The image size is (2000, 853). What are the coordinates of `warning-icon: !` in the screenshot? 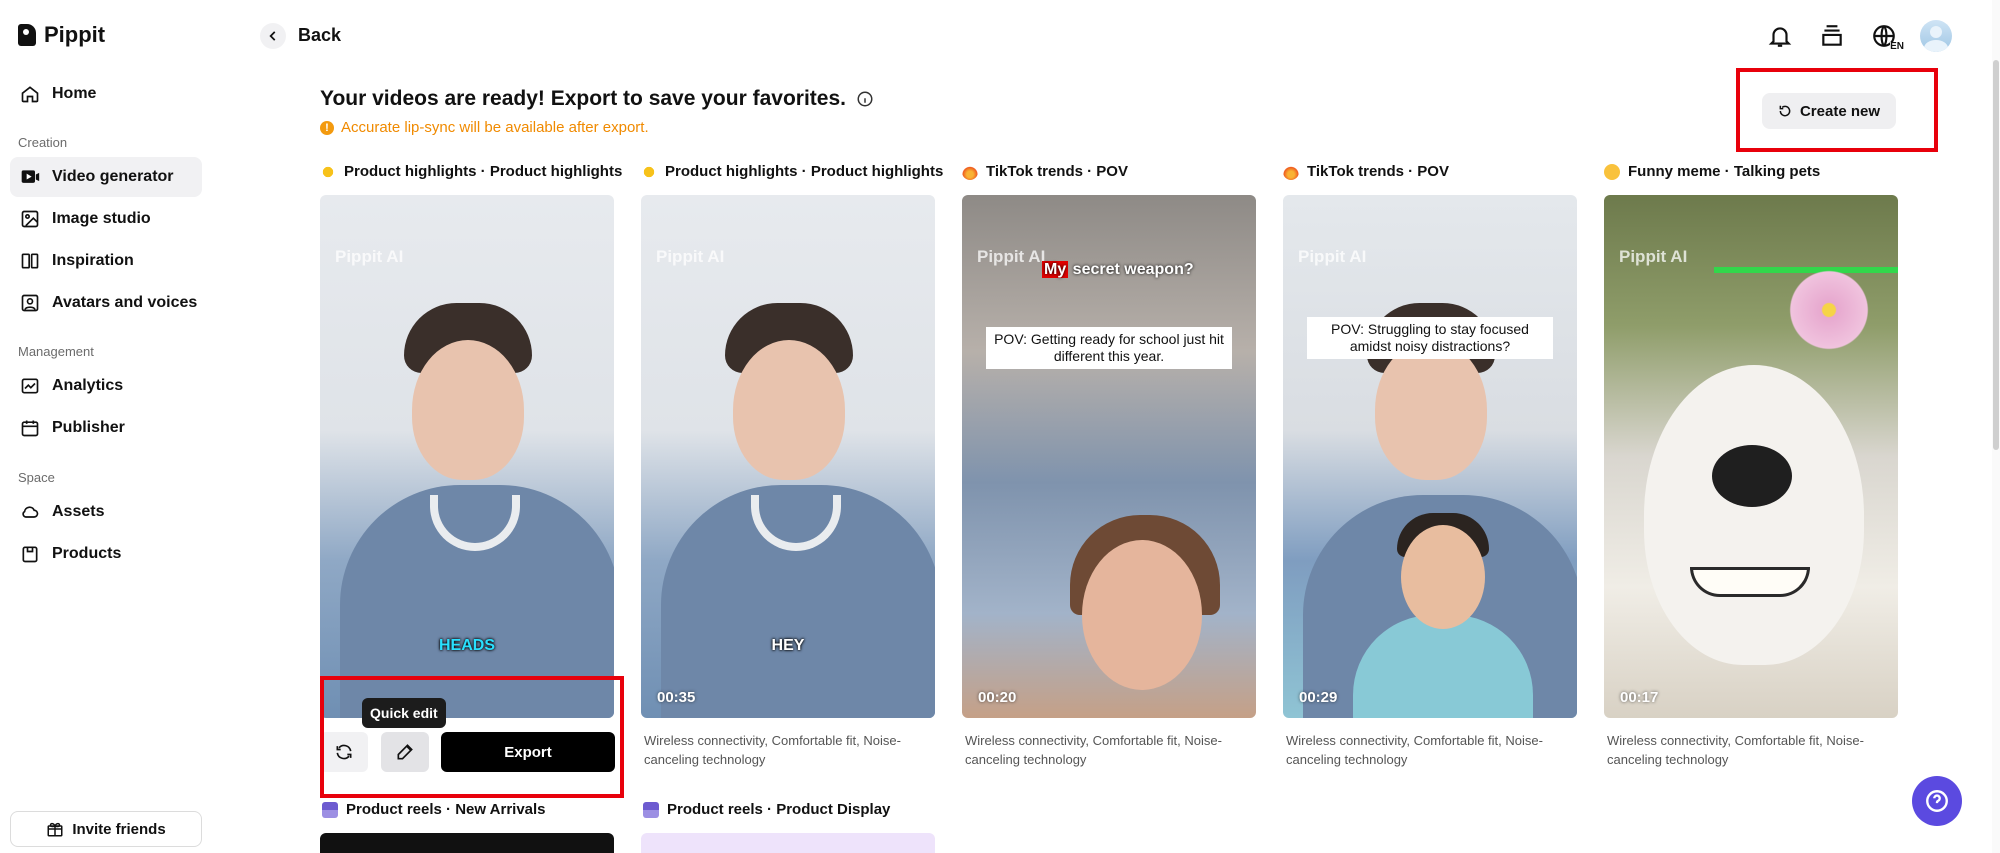 It's located at (327, 127).